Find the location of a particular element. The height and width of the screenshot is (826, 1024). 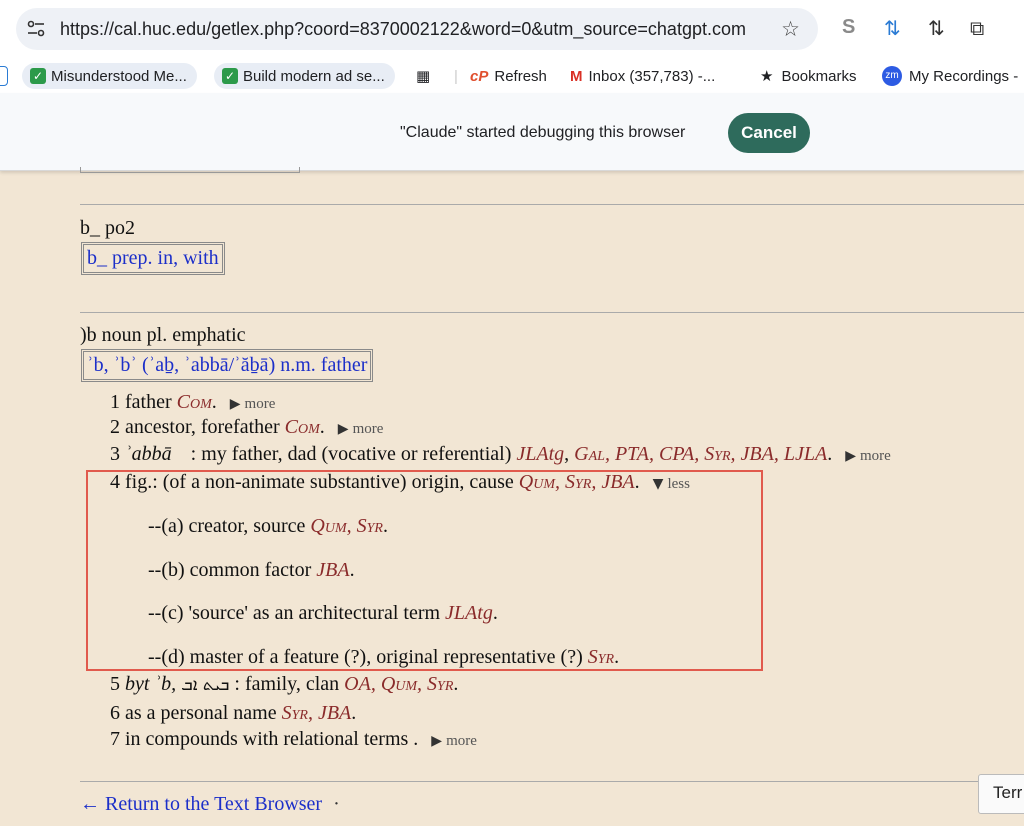

source-abbr: JBA is located at coordinates (332, 570).